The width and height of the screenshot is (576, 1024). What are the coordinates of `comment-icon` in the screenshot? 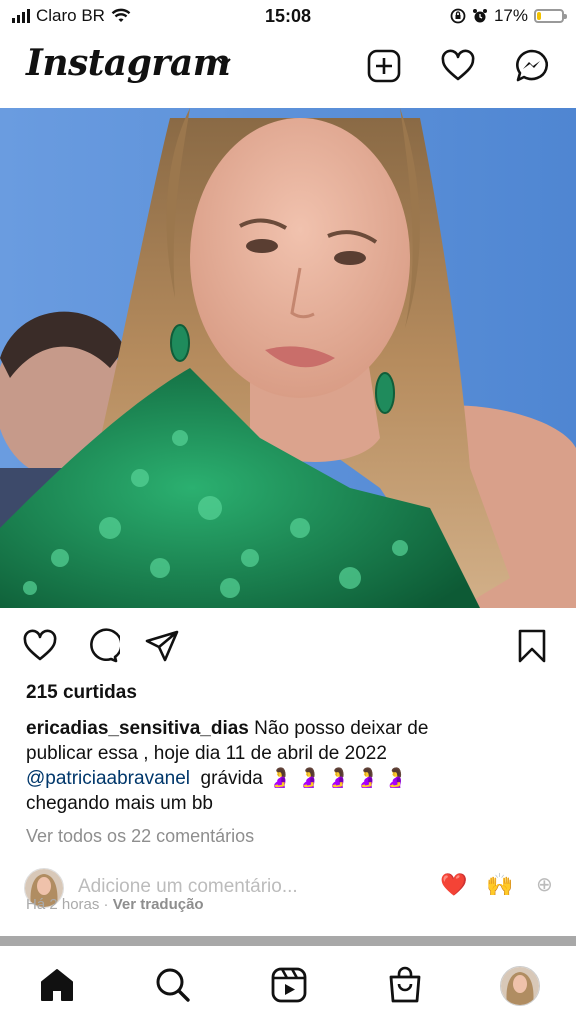 It's located at (102, 646).